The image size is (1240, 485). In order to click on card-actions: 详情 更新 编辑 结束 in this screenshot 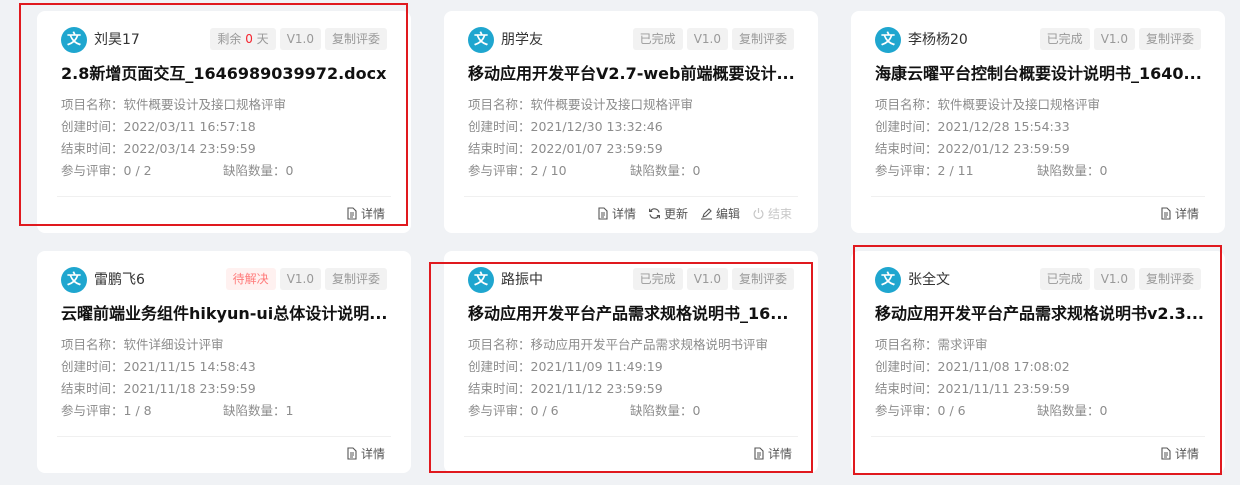, I will do `click(694, 213)`.